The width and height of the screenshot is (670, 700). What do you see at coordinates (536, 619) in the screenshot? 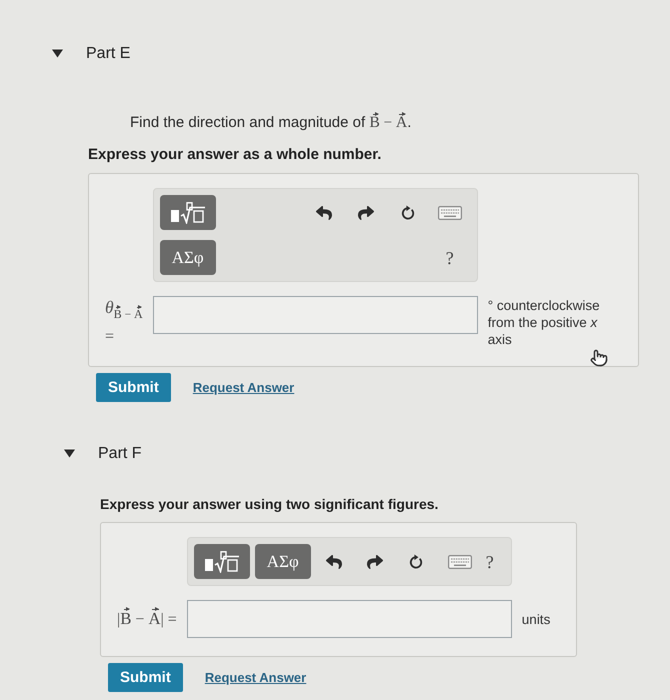
I see `units-text: units` at bounding box center [536, 619].